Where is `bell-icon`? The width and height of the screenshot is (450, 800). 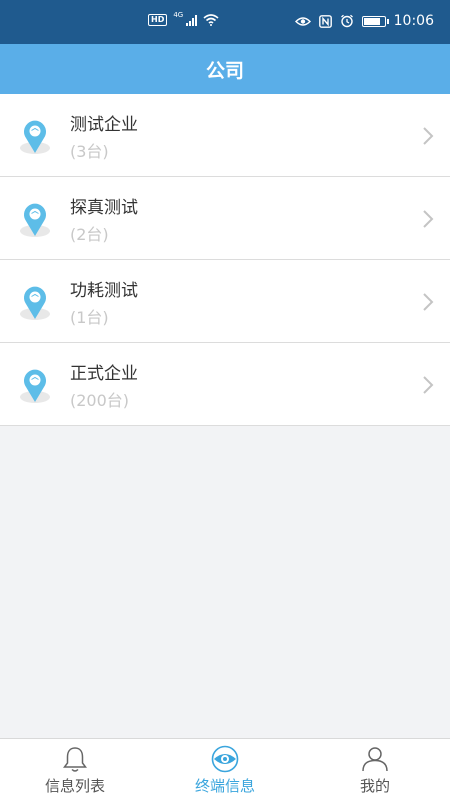 bell-icon is located at coordinates (75, 759).